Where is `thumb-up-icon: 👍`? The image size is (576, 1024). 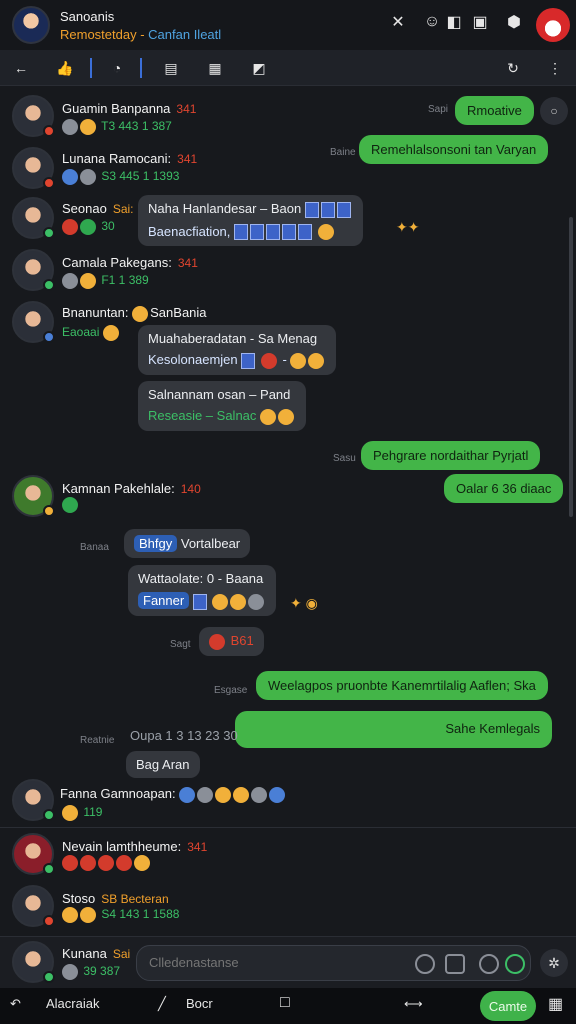
thumb-up-icon: 👍 is located at coordinates (65, 68).